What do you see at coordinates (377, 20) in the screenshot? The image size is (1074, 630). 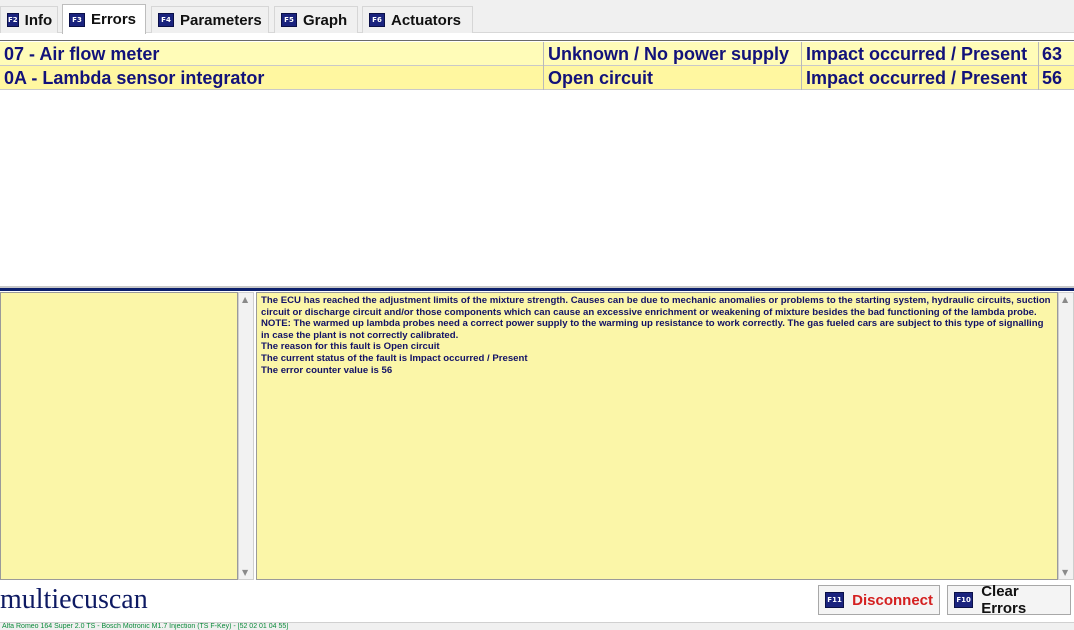 I see `f6-key-icon: F6` at bounding box center [377, 20].